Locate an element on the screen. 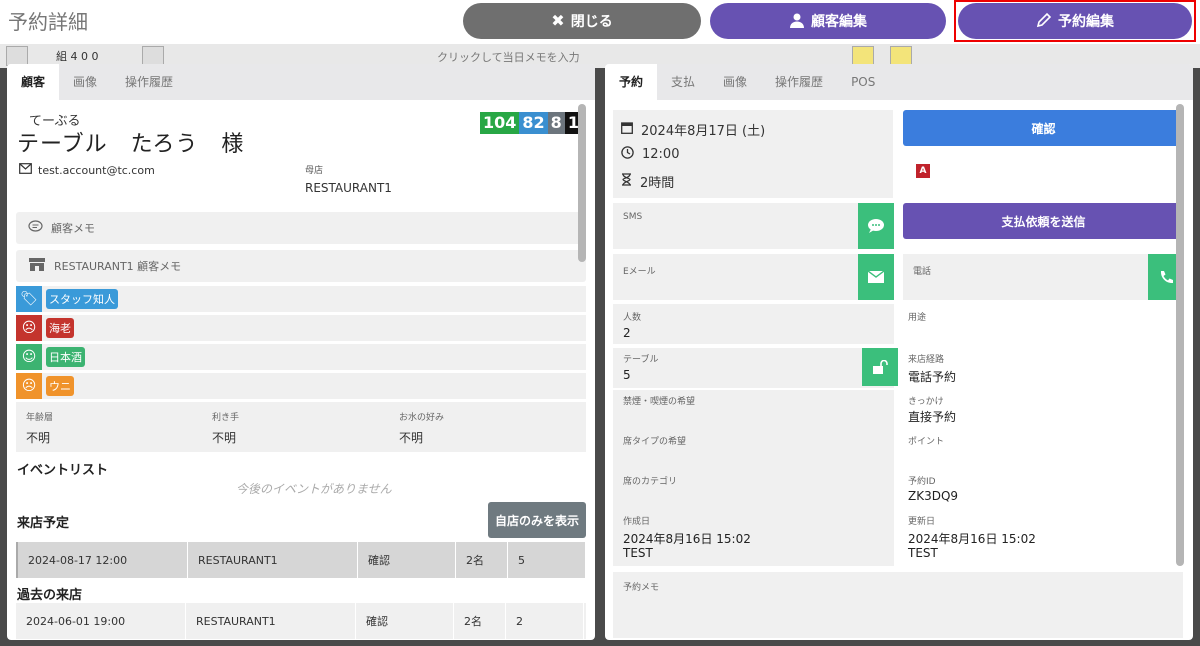  table-row: 2024-08-17 12:00 RESTAURANT1 確認 2名 5 is located at coordinates (301, 560).